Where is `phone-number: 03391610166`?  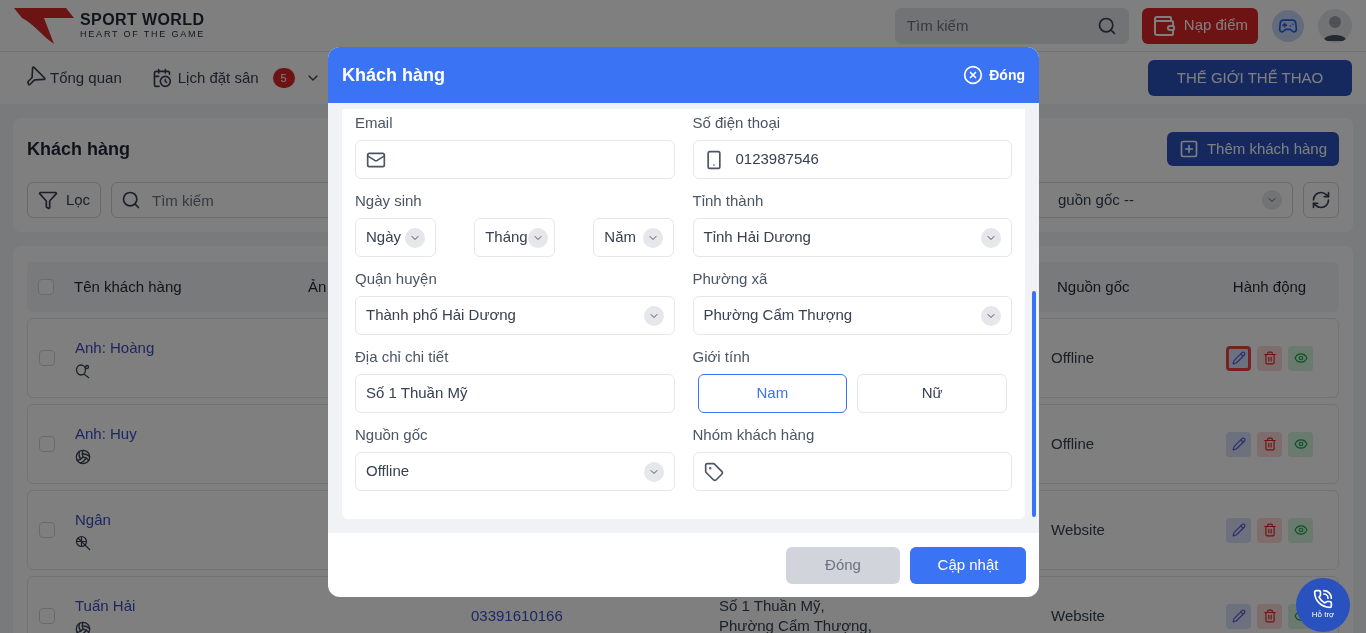
phone-number: 03391610166 is located at coordinates (517, 615).